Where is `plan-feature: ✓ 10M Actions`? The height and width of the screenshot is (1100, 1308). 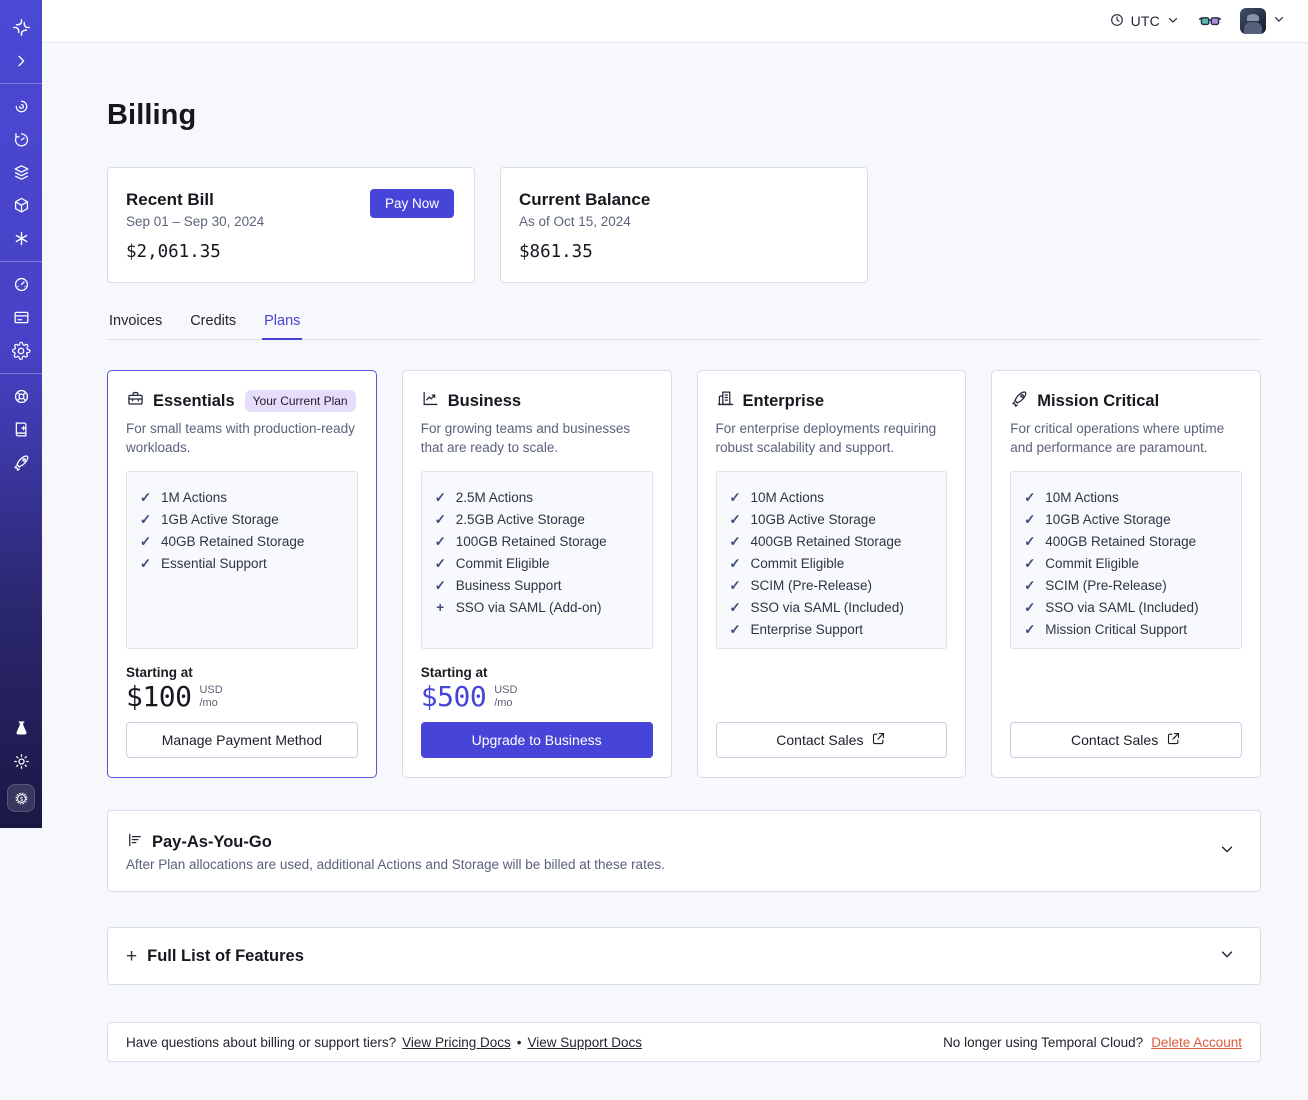 plan-feature: ✓ 10M Actions is located at coordinates (832, 498).